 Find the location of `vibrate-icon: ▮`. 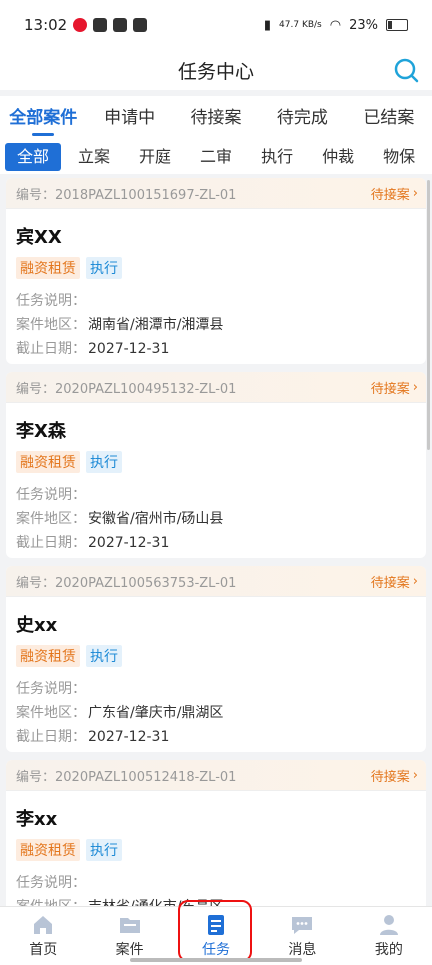

vibrate-icon: ▮ is located at coordinates (267, 25).